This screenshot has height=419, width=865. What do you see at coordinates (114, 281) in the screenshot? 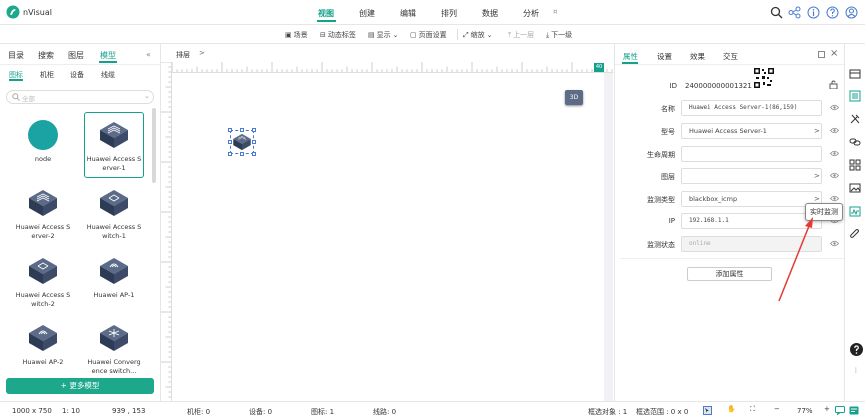
I see `model-tile-ap-1: Huawei AP-1` at bounding box center [114, 281].